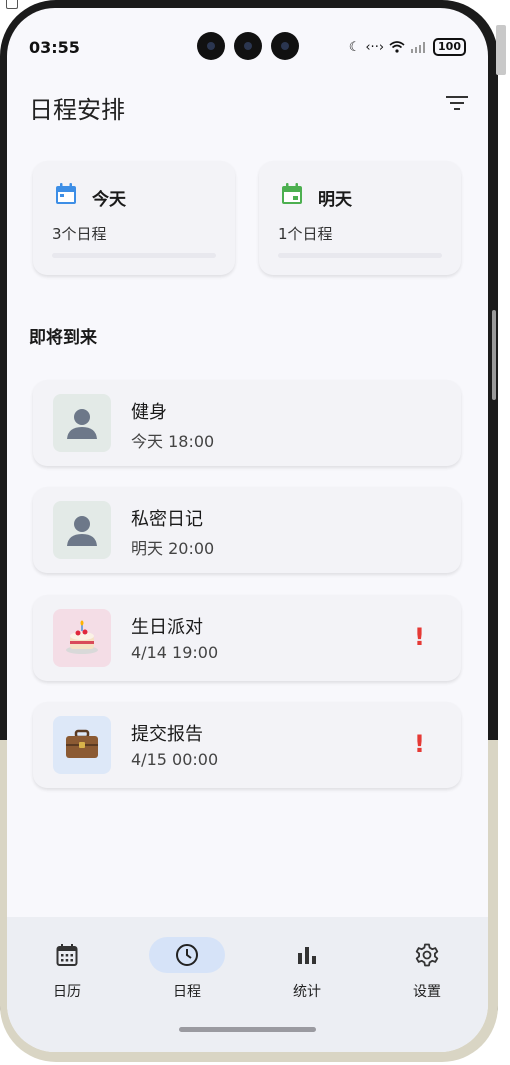  Describe the element at coordinates (407, 47) in the screenshot. I see `status-icons: ☾ ‹··› 100` at that location.